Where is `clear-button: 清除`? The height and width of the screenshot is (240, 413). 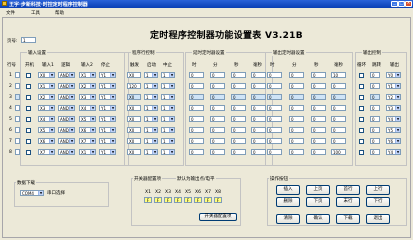
clear-button: 清除 is located at coordinates (288, 219).